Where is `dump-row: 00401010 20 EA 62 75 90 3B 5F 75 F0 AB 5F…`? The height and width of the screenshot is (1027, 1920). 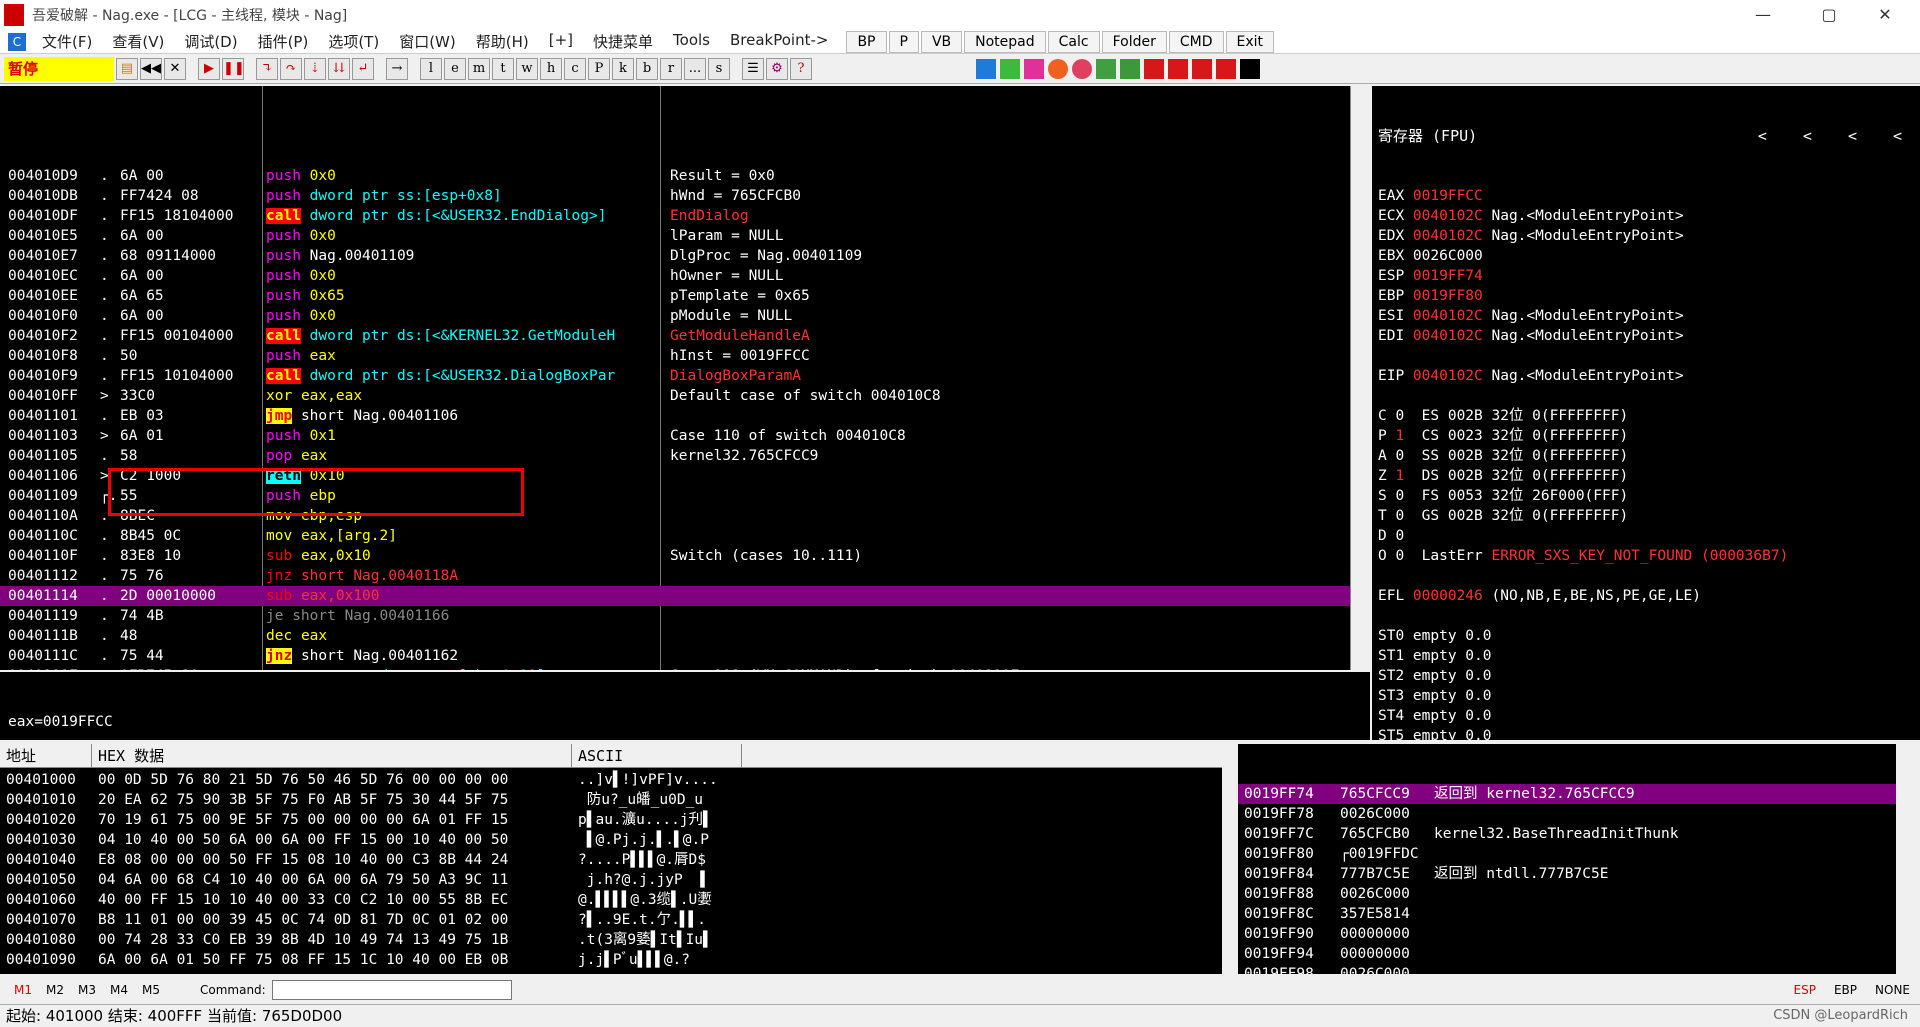
dump-row: 00401010 20 EA 62 75 90 3B 5F 75 F0 AB 5F… is located at coordinates (359, 800).